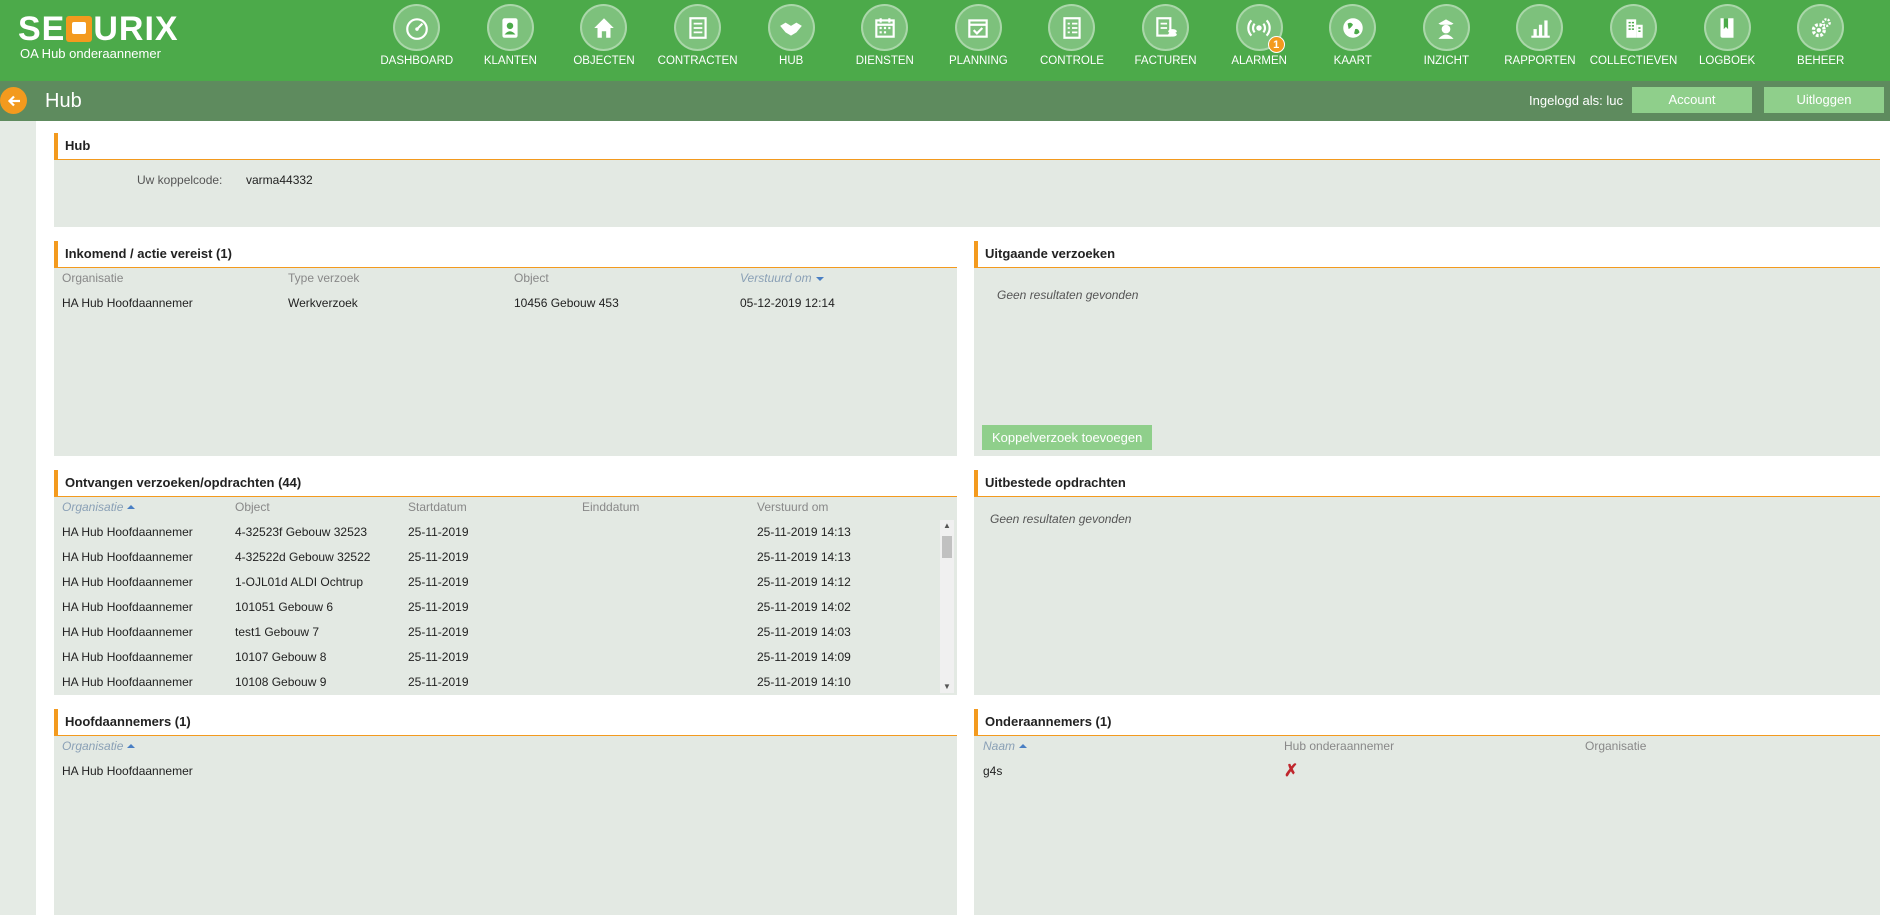  What do you see at coordinates (1427, 254) in the screenshot?
I see `panel-title: Uitgaande verzoeken` at bounding box center [1427, 254].